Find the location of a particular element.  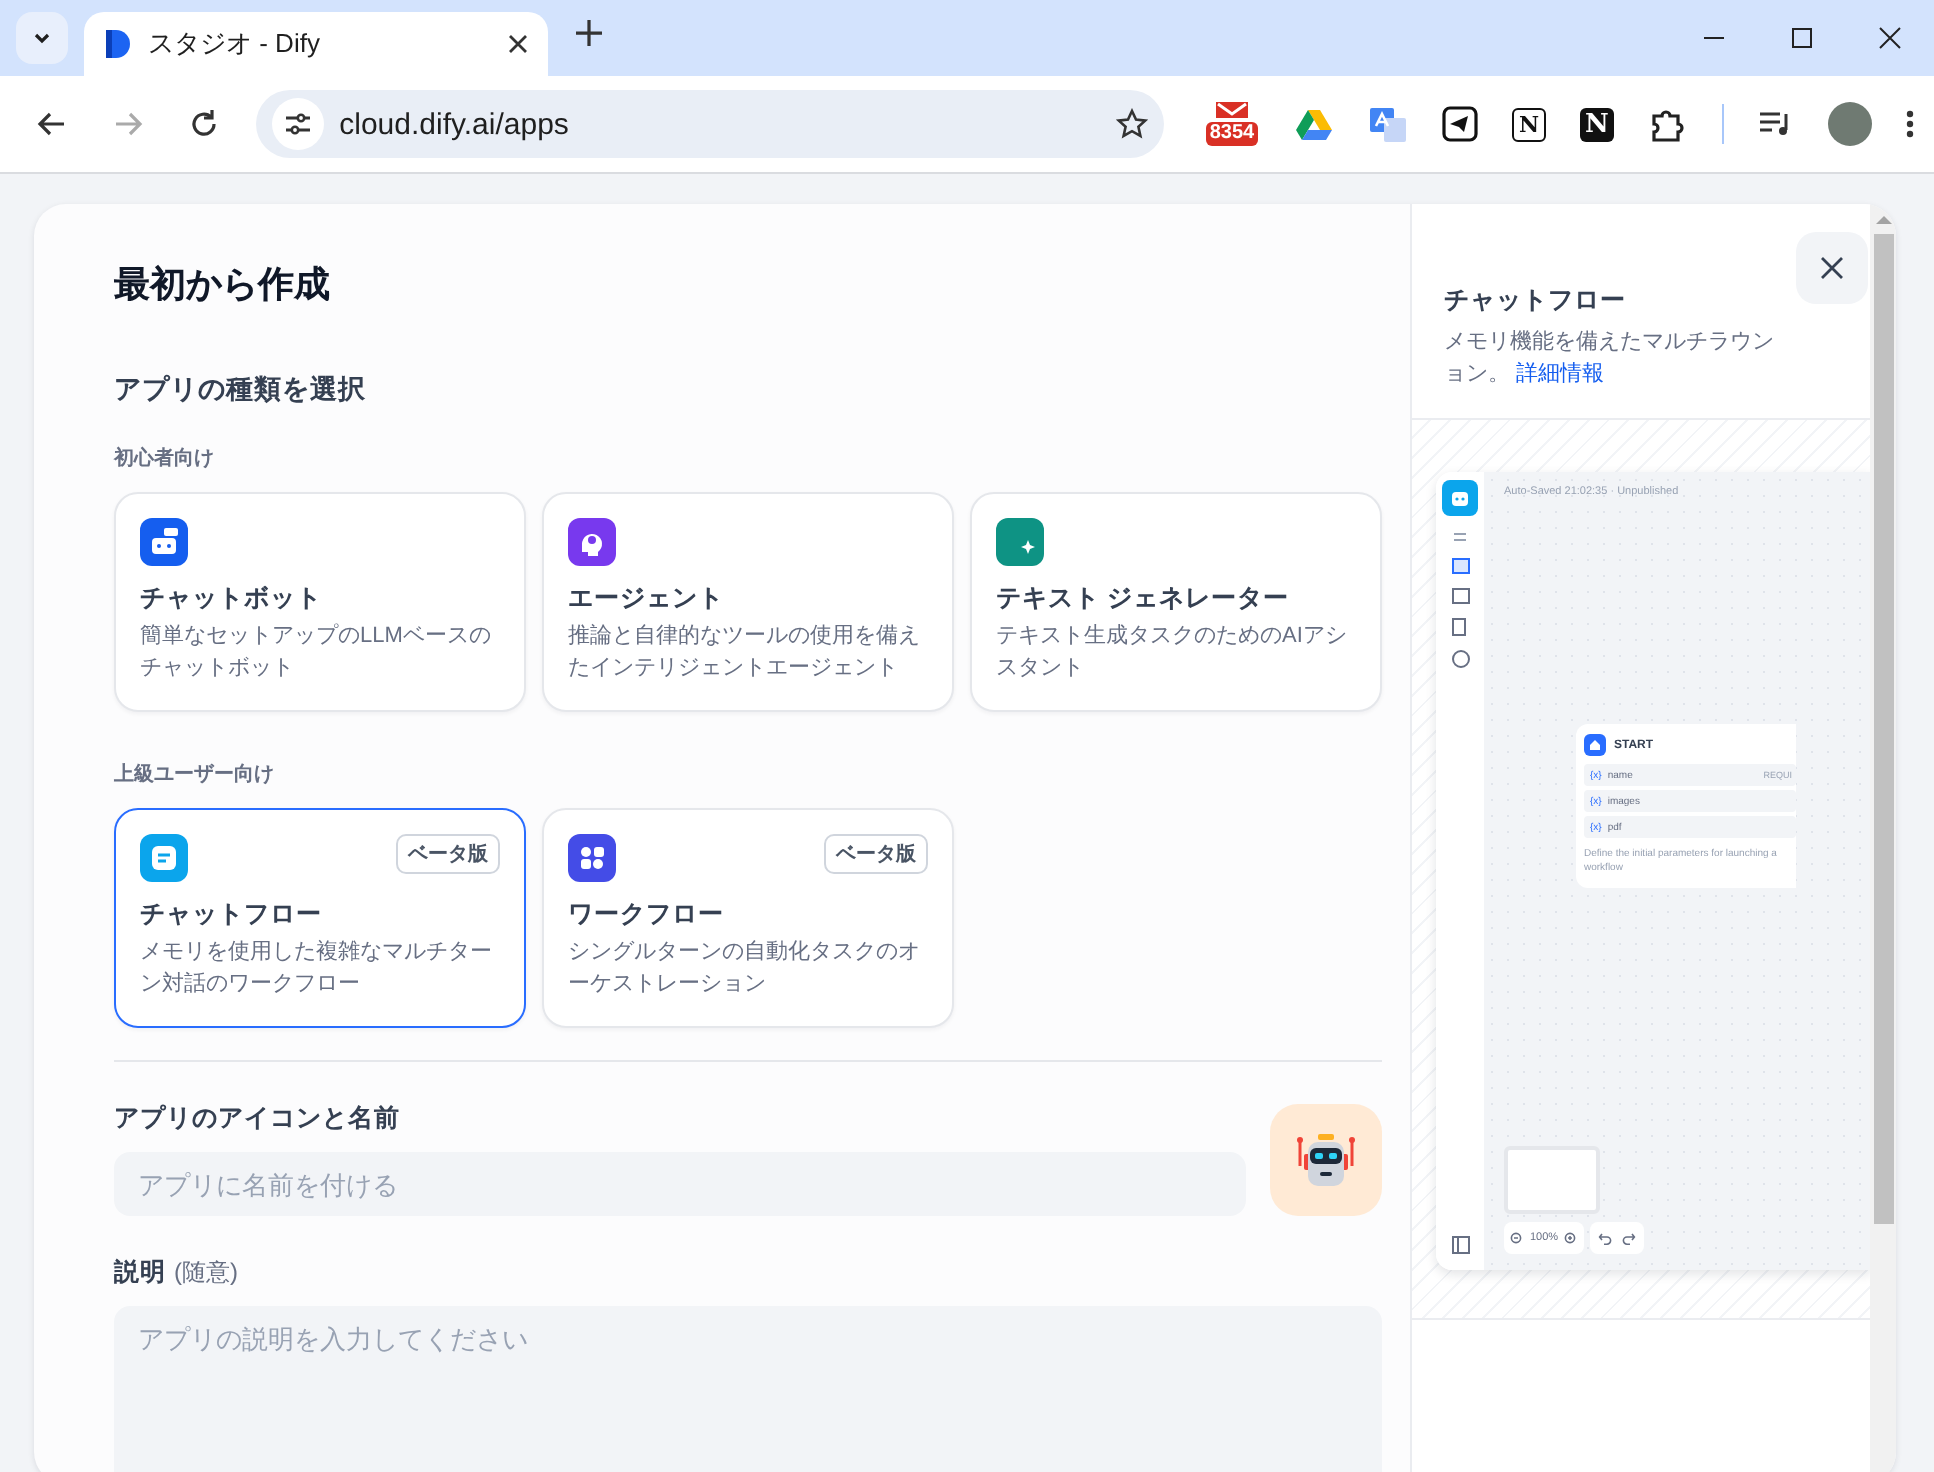

notebook-extension-icon: N is located at coordinates (1528, 124).